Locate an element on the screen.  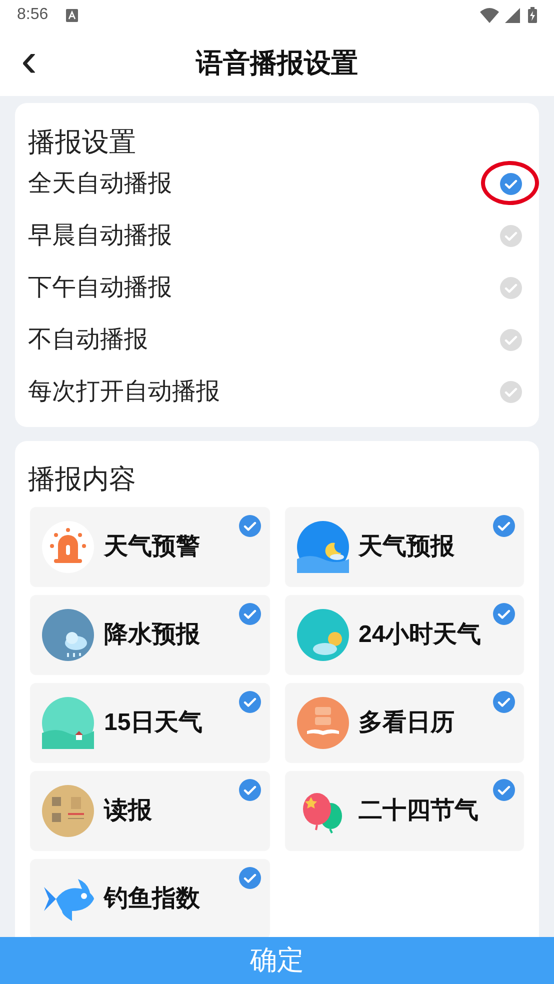
signal-icon is located at coordinates (512, 15).